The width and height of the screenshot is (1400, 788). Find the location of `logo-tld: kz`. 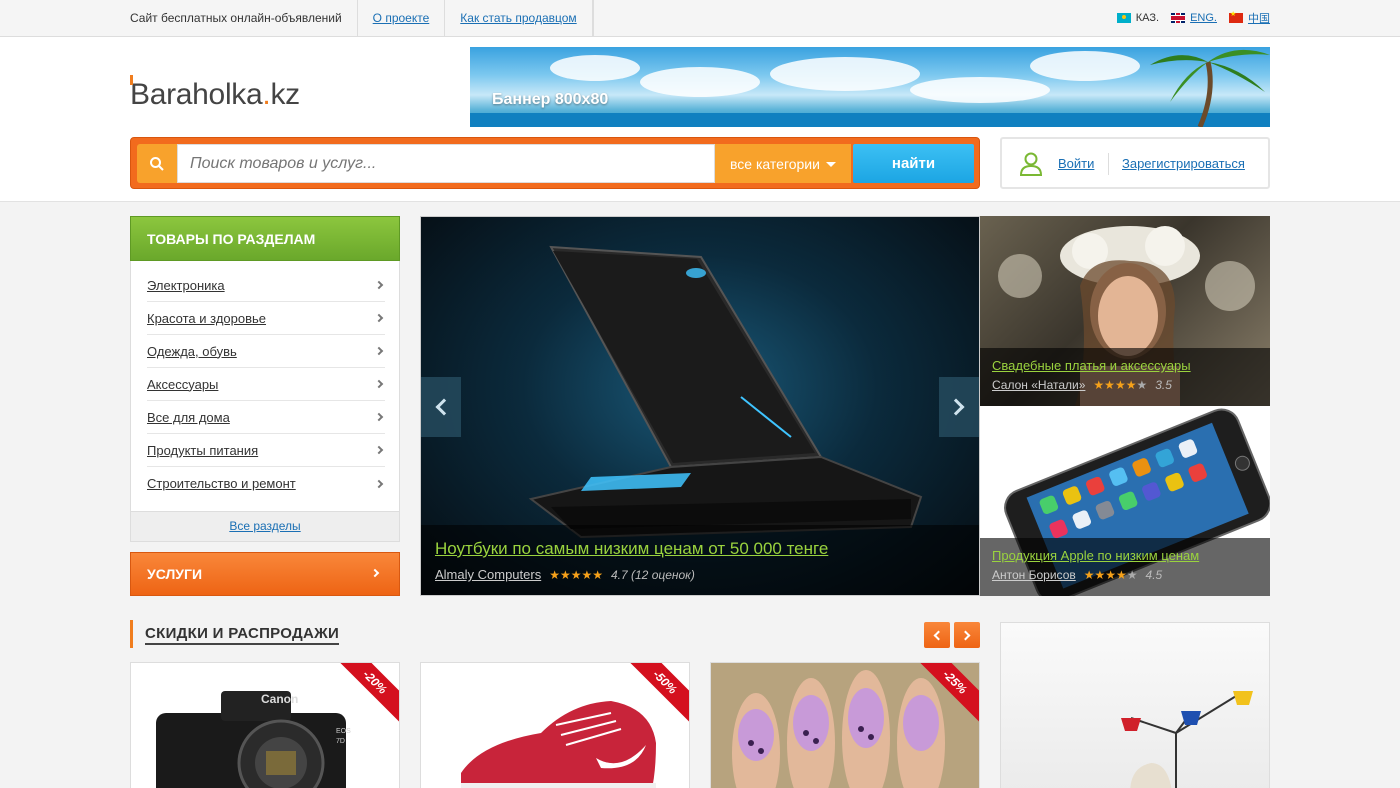

logo-tld: kz is located at coordinates (285, 94).